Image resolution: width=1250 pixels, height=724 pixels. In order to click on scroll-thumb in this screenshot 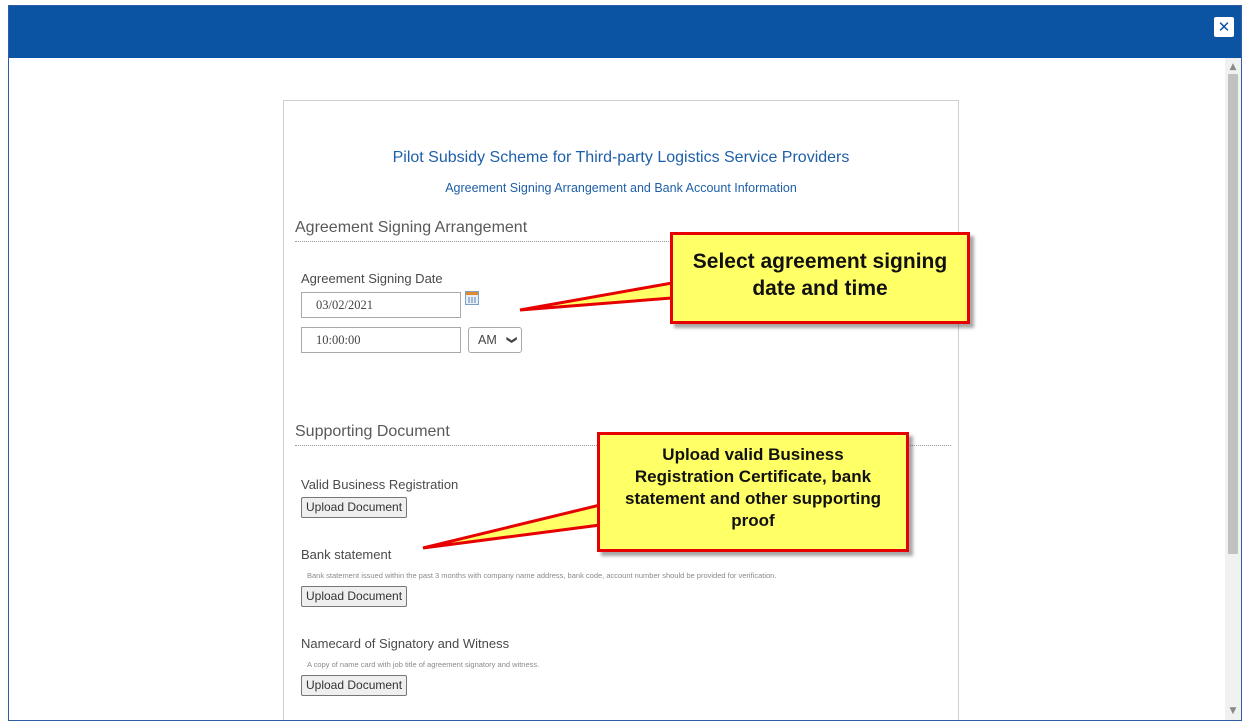, I will do `click(1233, 314)`.